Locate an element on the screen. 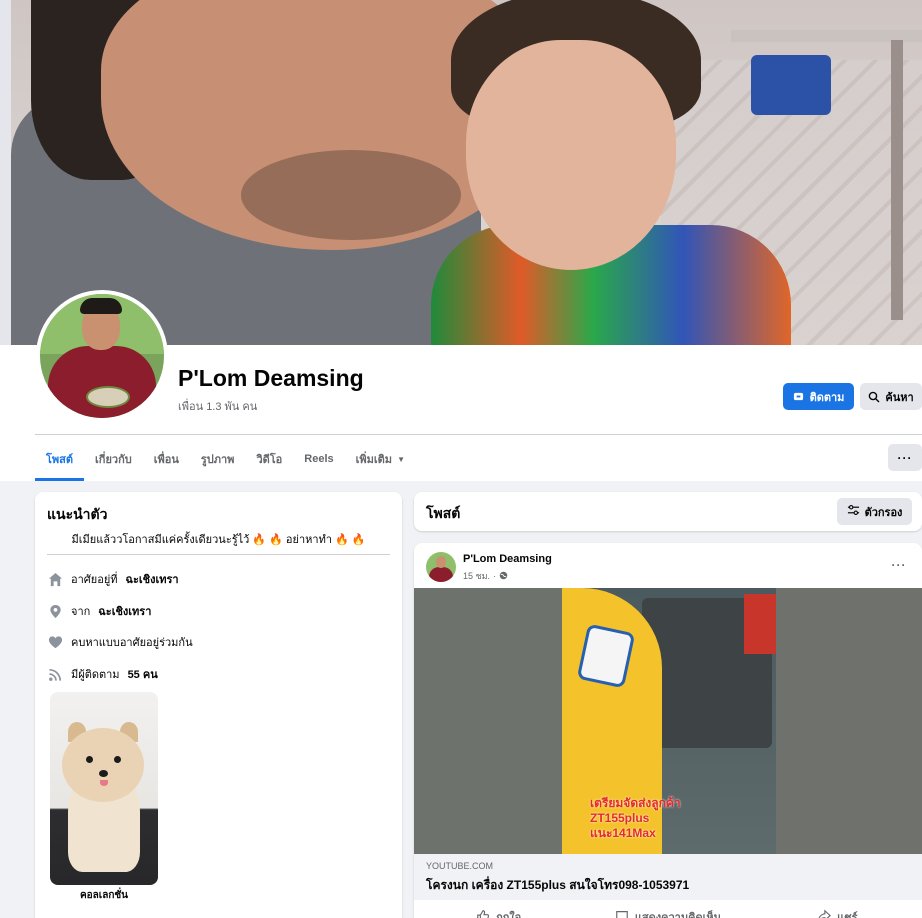 This screenshot has width=922, height=918. tab-posts: โพสต์ is located at coordinates (60, 459).